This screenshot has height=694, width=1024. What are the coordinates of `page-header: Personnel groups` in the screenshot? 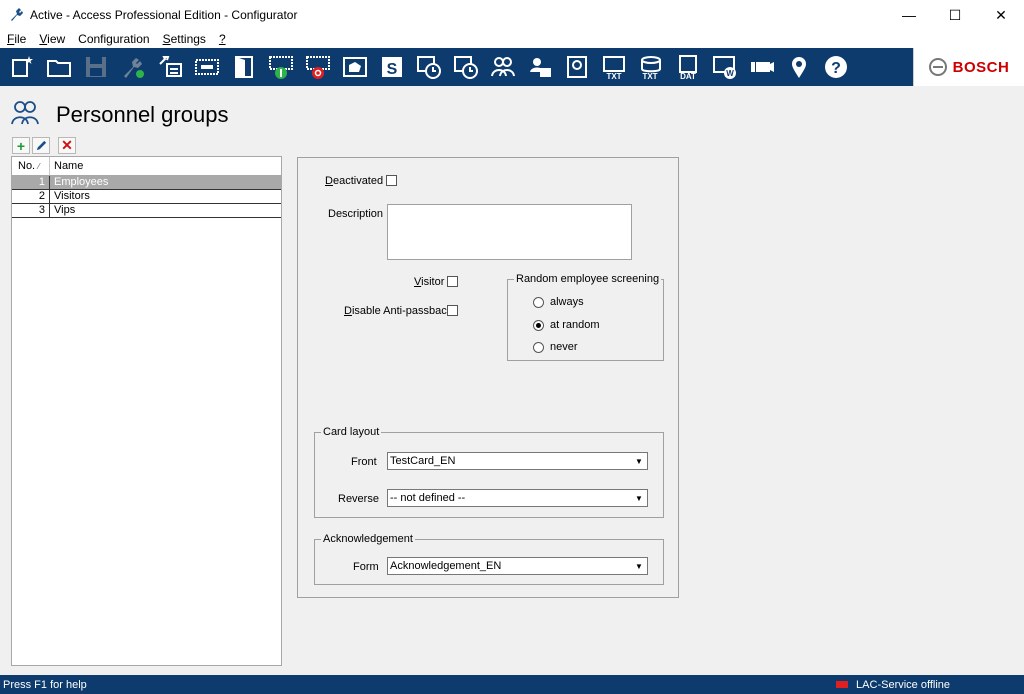 It's located at (119, 114).